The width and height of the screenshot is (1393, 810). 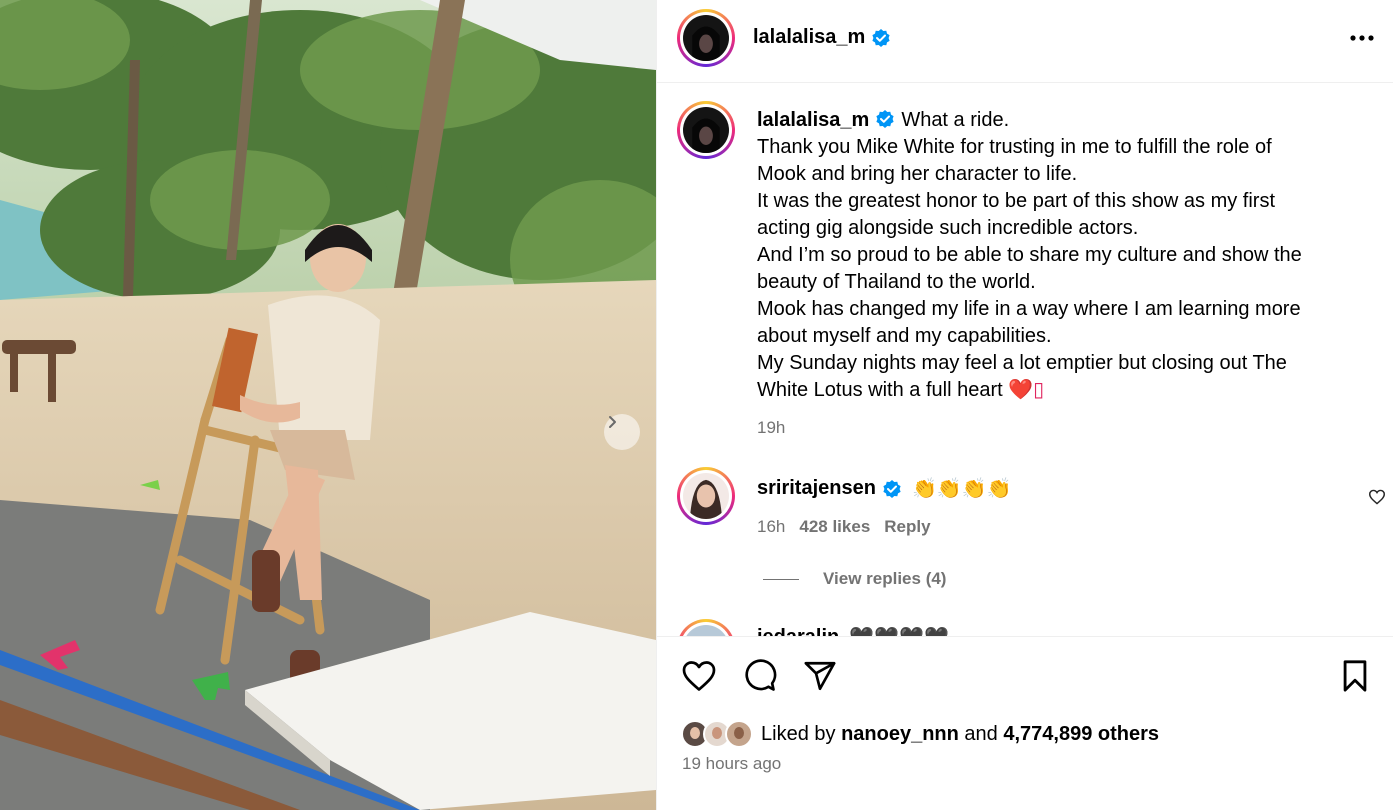 What do you see at coordinates (834, 527) in the screenshot?
I see `comment-likes: 428 likes` at bounding box center [834, 527].